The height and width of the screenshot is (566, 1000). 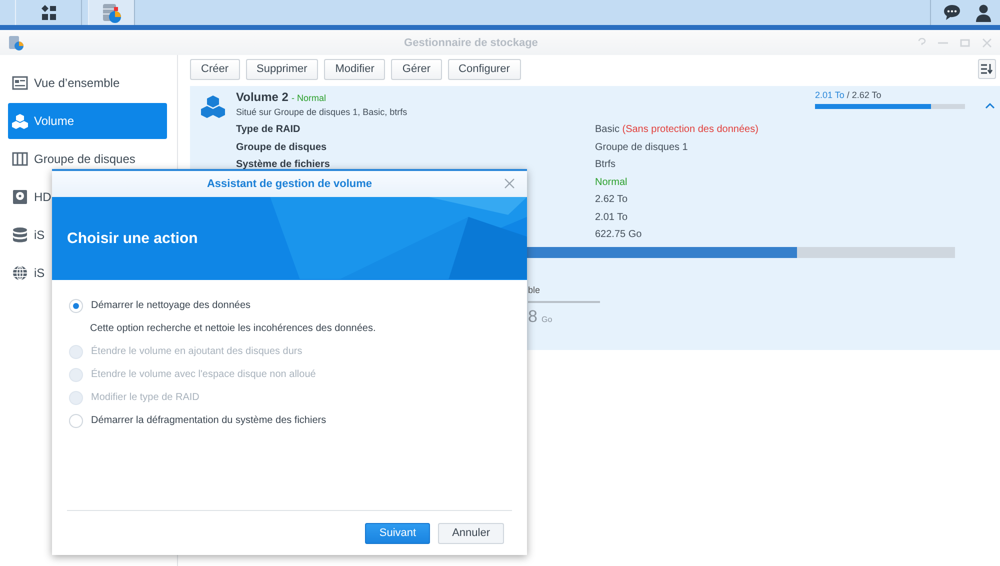 I want to click on stat-value: 8 Go, so click(x=541, y=316).